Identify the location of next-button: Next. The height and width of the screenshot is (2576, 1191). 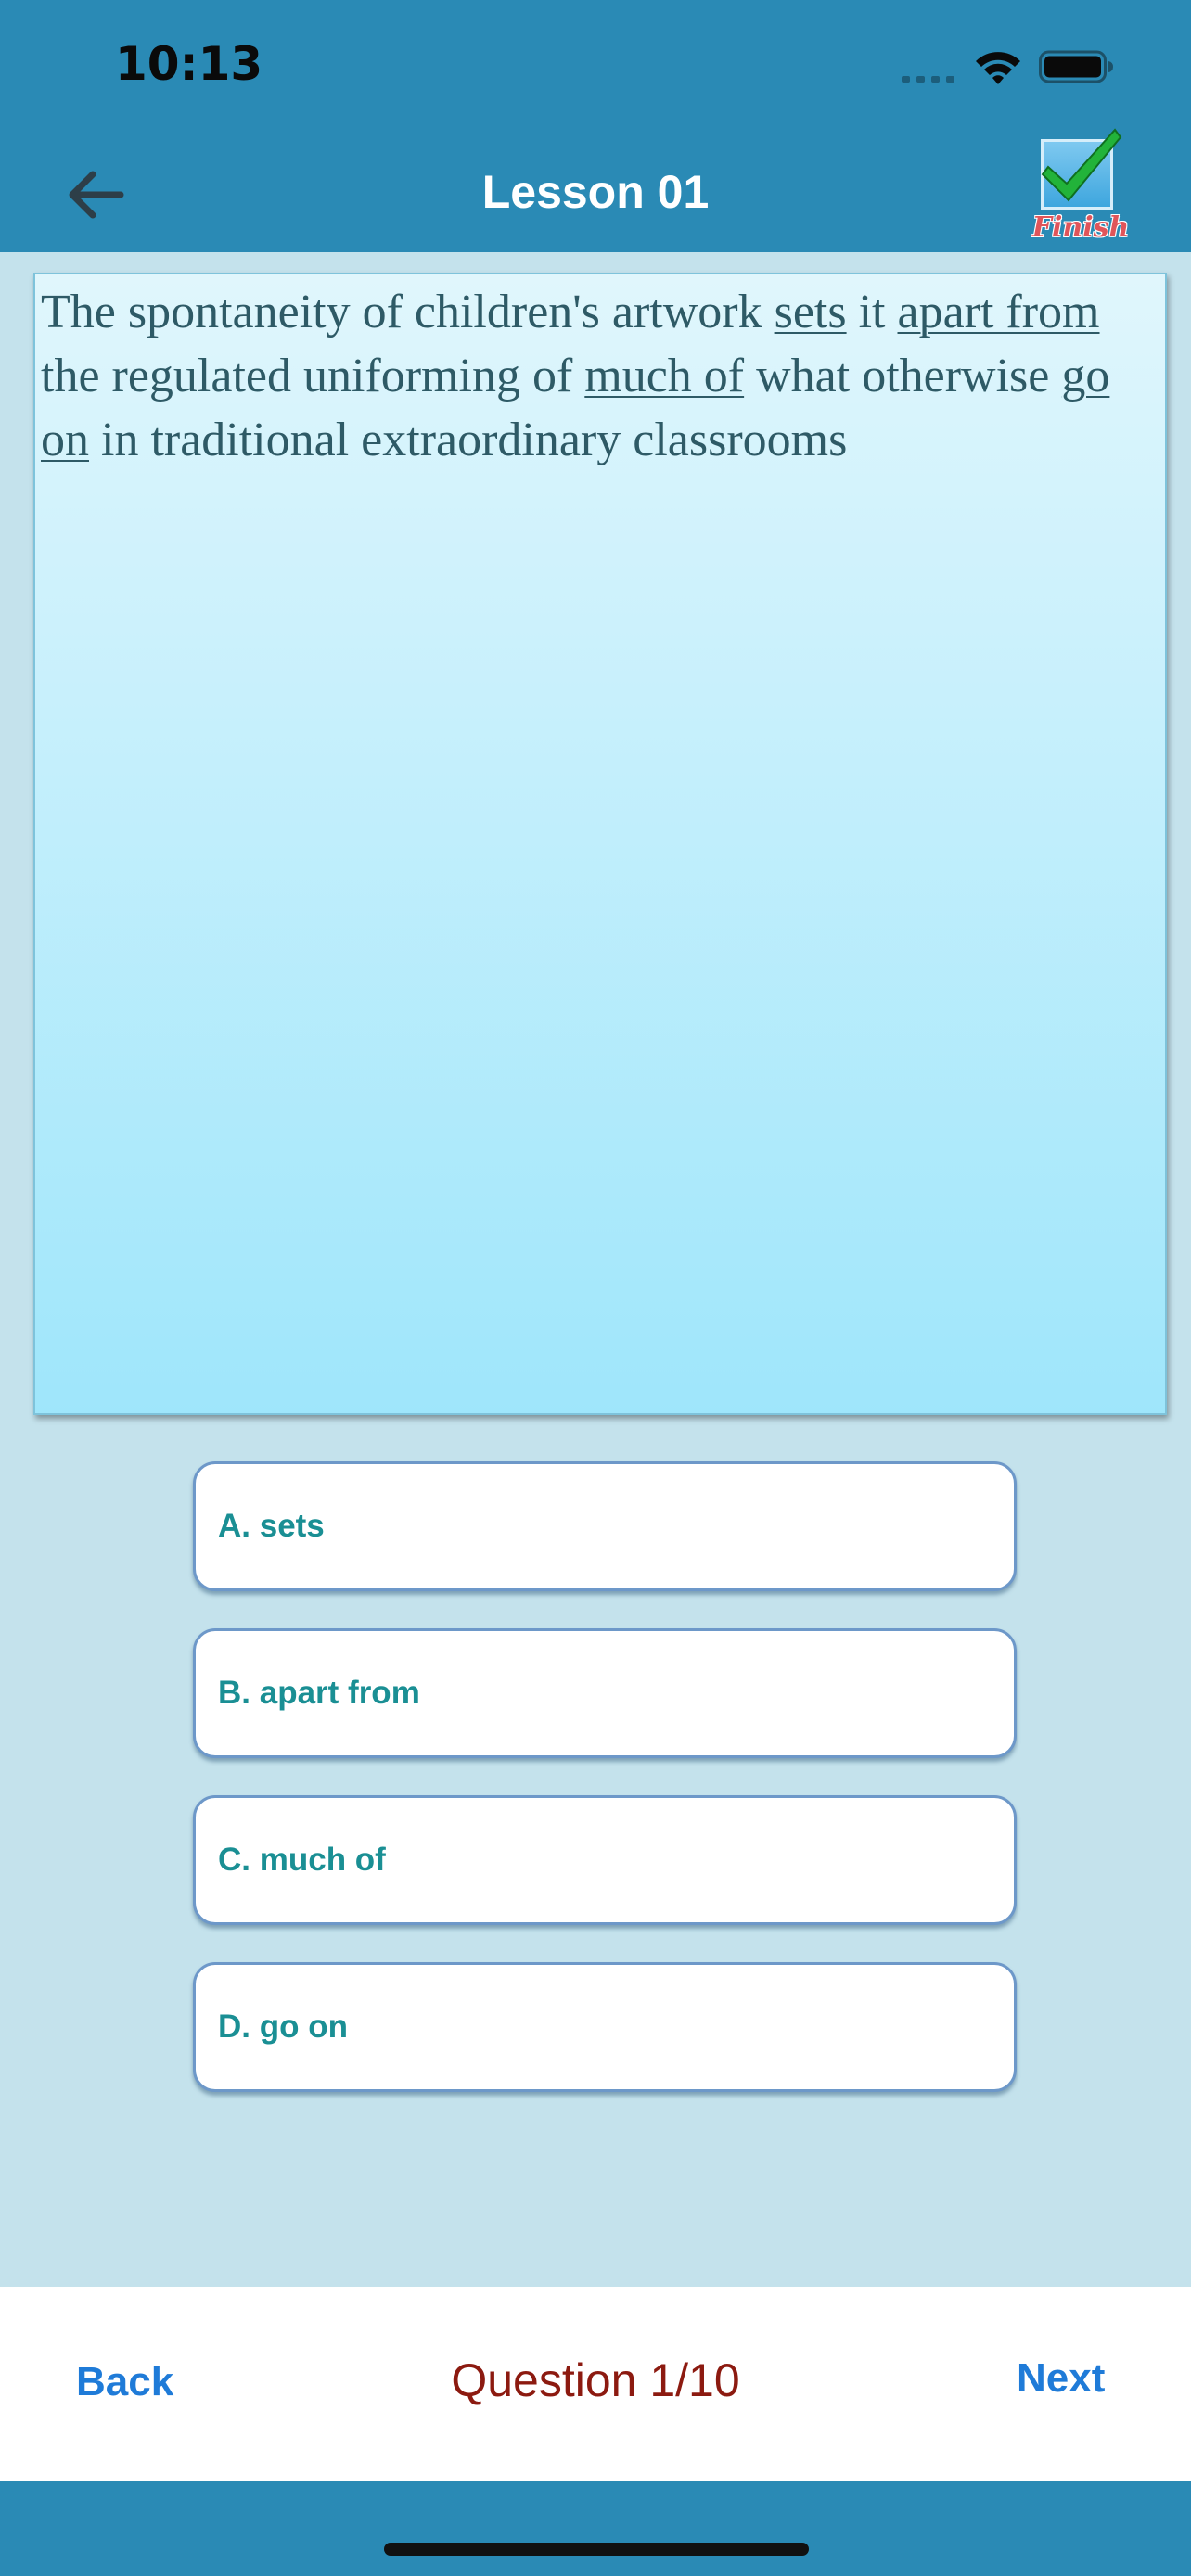
(1061, 2379).